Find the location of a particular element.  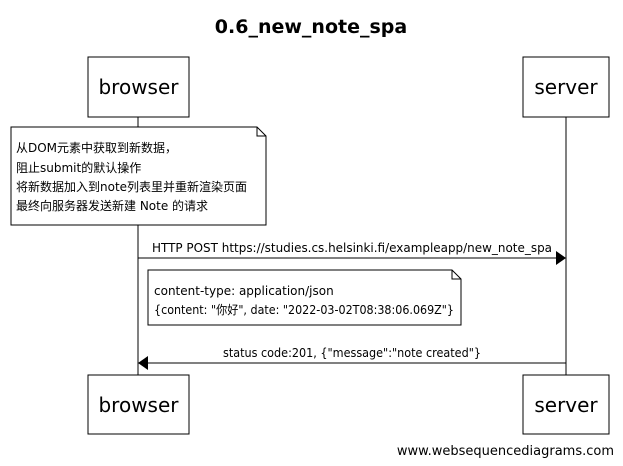

note-request-line-1: content-type: application/json is located at coordinates (244, 291).